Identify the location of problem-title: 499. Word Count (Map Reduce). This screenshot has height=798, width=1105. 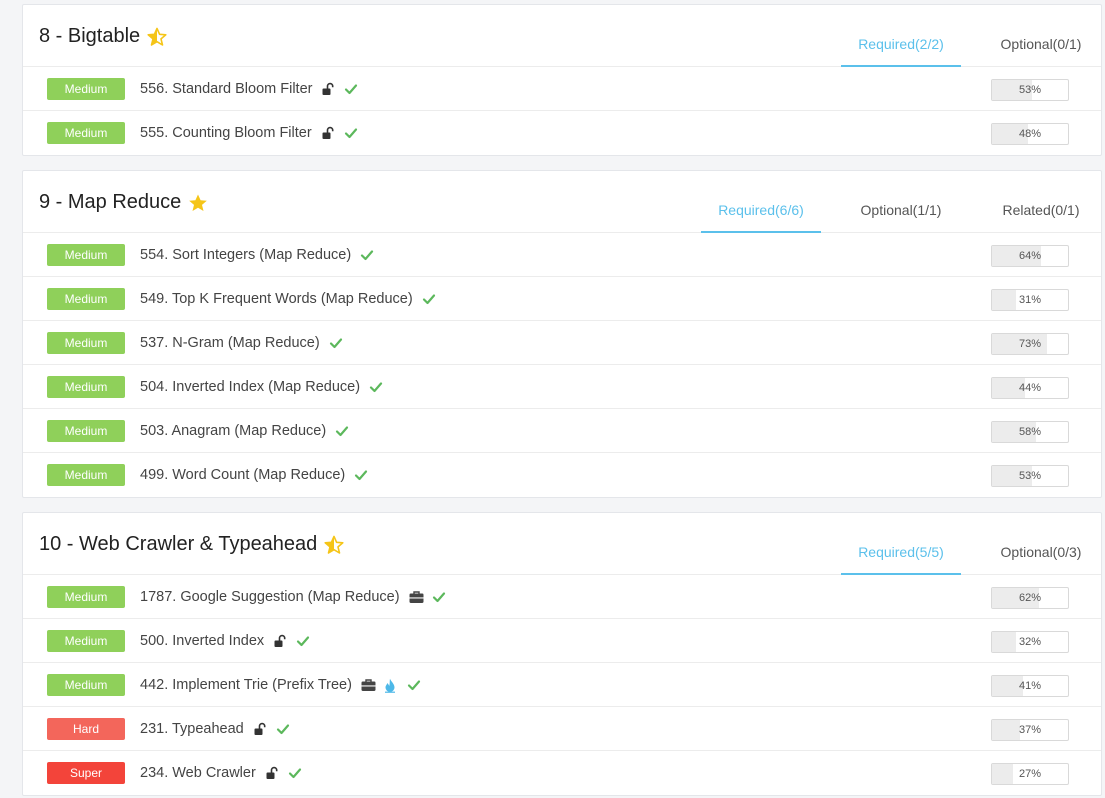
(254, 475).